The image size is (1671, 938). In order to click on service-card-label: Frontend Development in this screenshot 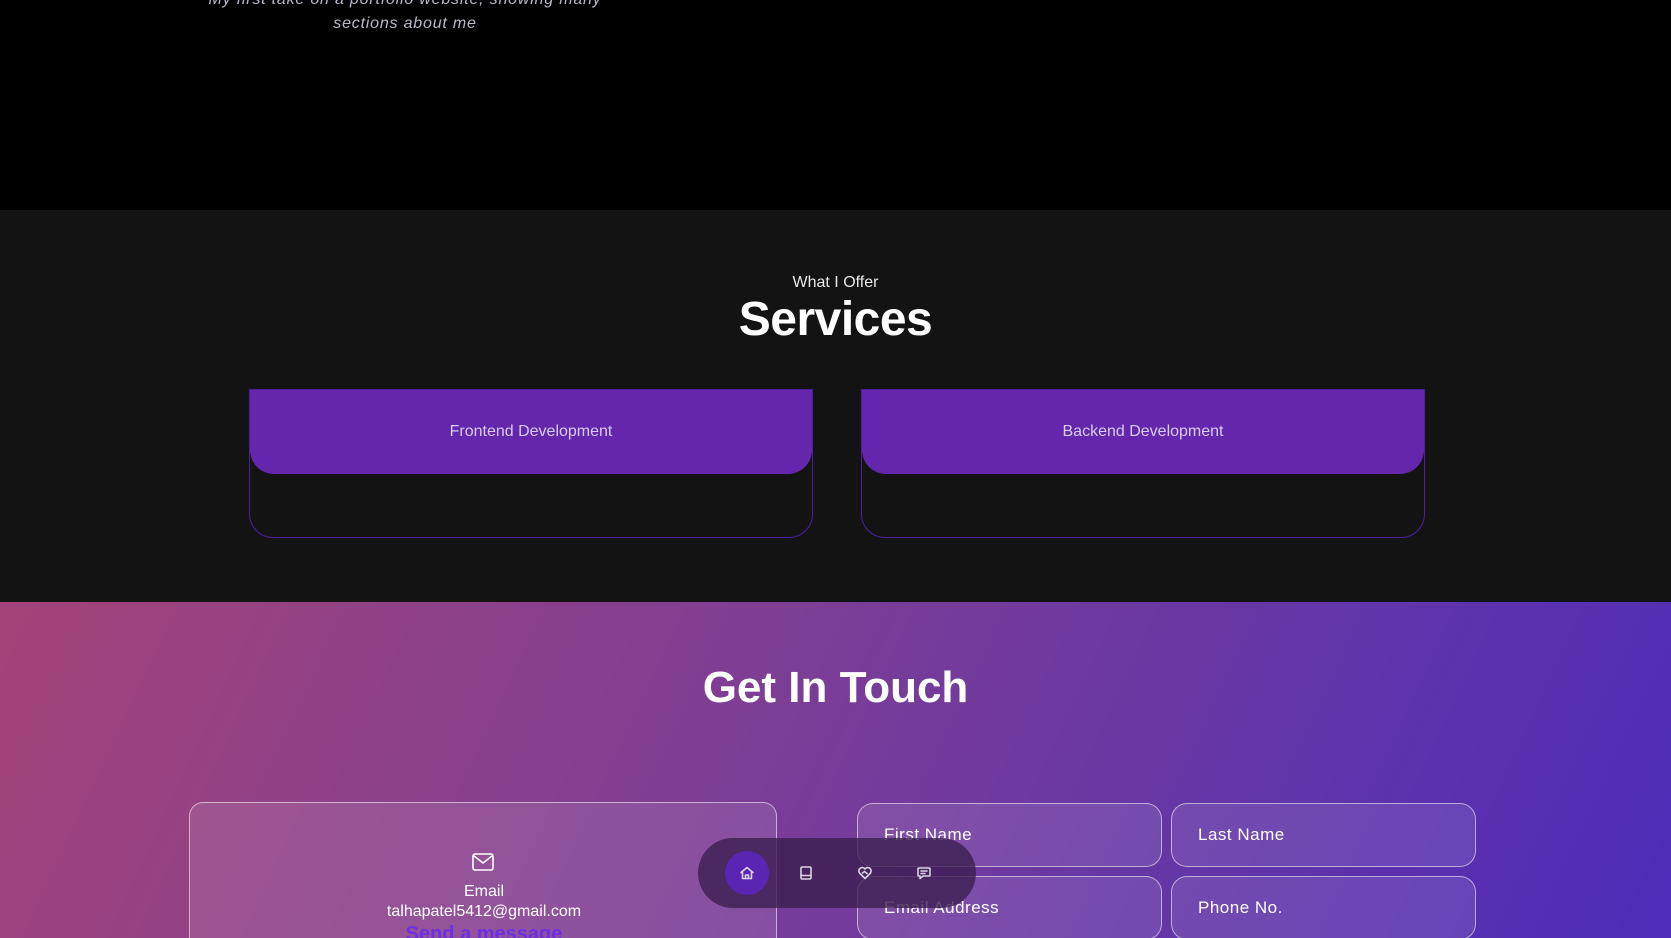, I will do `click(531, 431)`.